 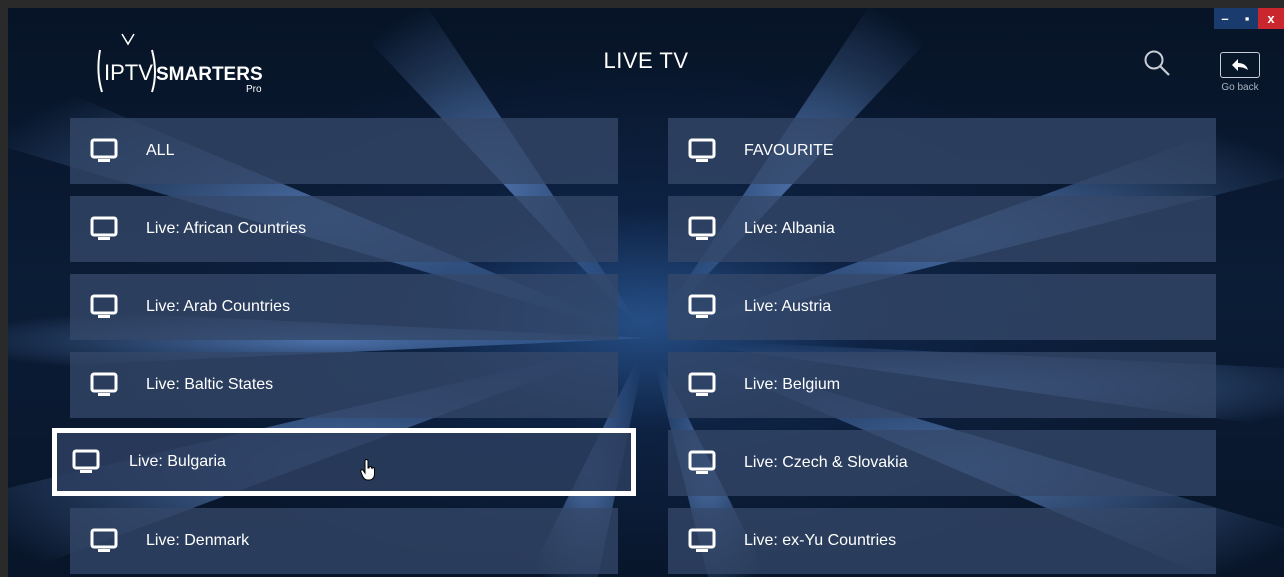 What do you see at coordinates (344, 385) in the screenshot?
I see `category-item-baltic-states: Live: Baltic States` at bounding box center [344, 385].